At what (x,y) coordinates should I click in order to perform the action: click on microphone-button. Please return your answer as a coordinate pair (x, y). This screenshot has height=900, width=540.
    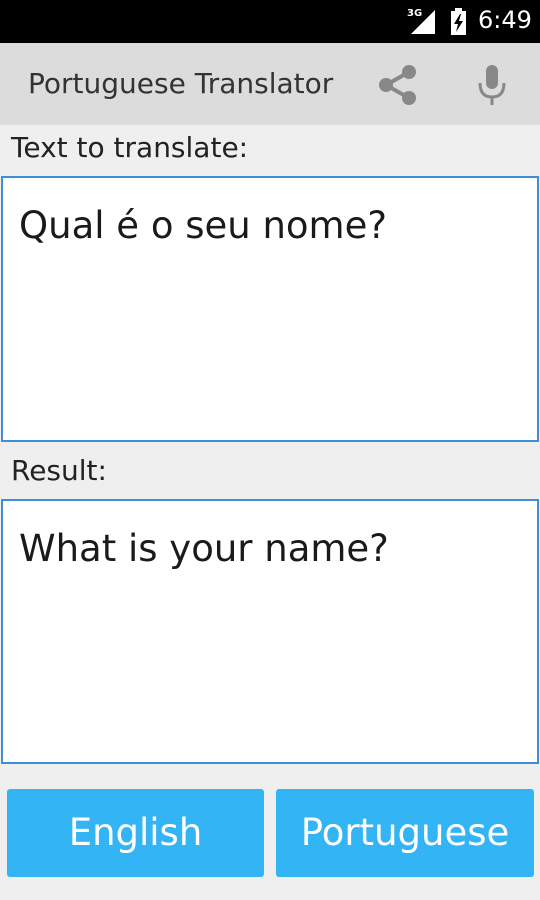
    Looking at the image, I should click on (492, 85).